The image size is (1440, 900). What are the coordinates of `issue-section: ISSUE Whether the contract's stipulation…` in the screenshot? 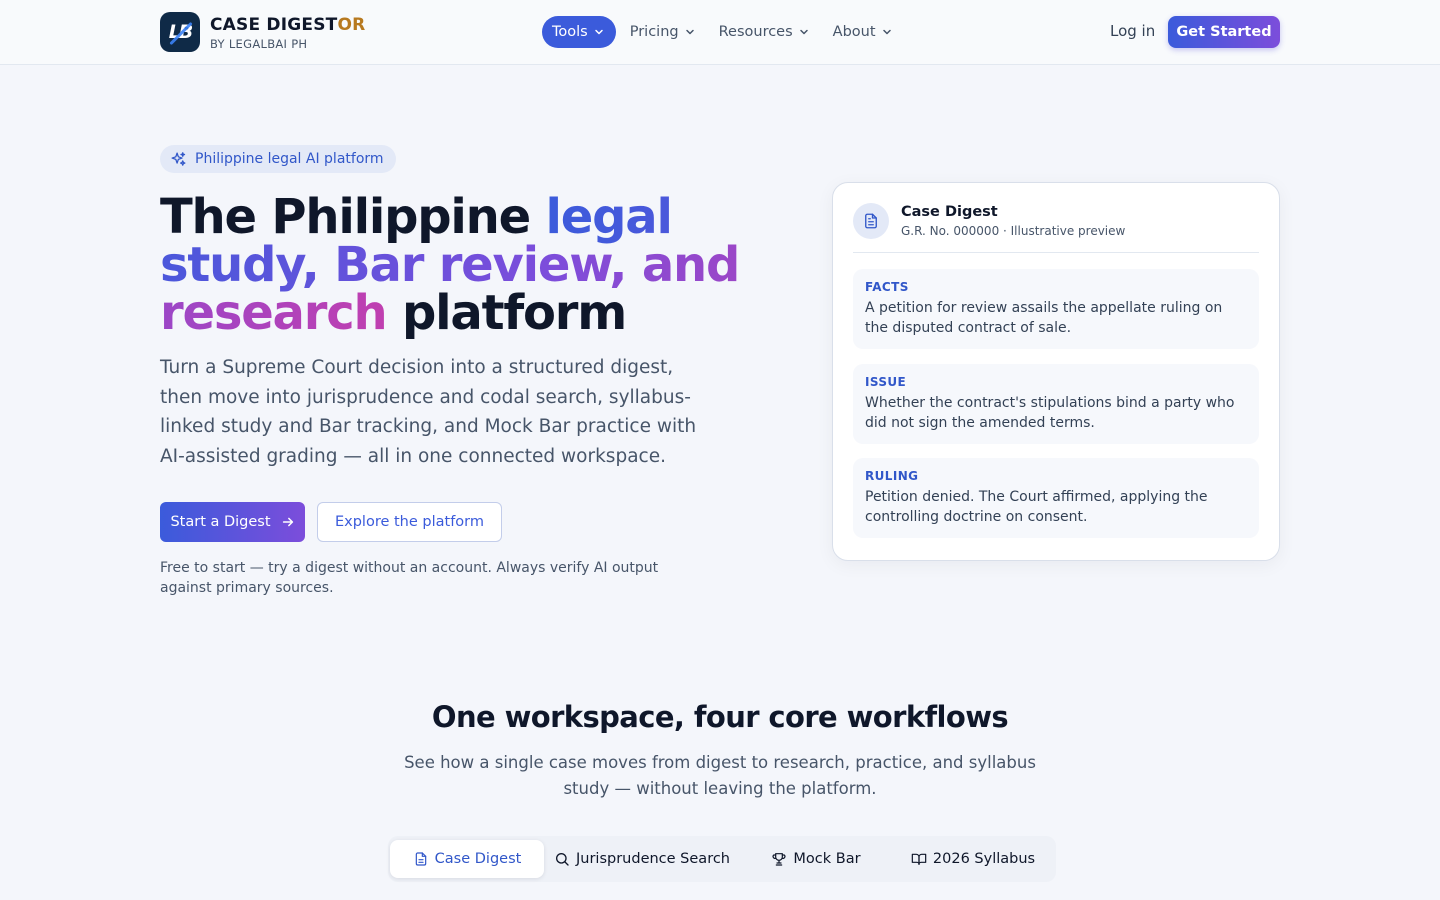 It's located at (1056, 404).